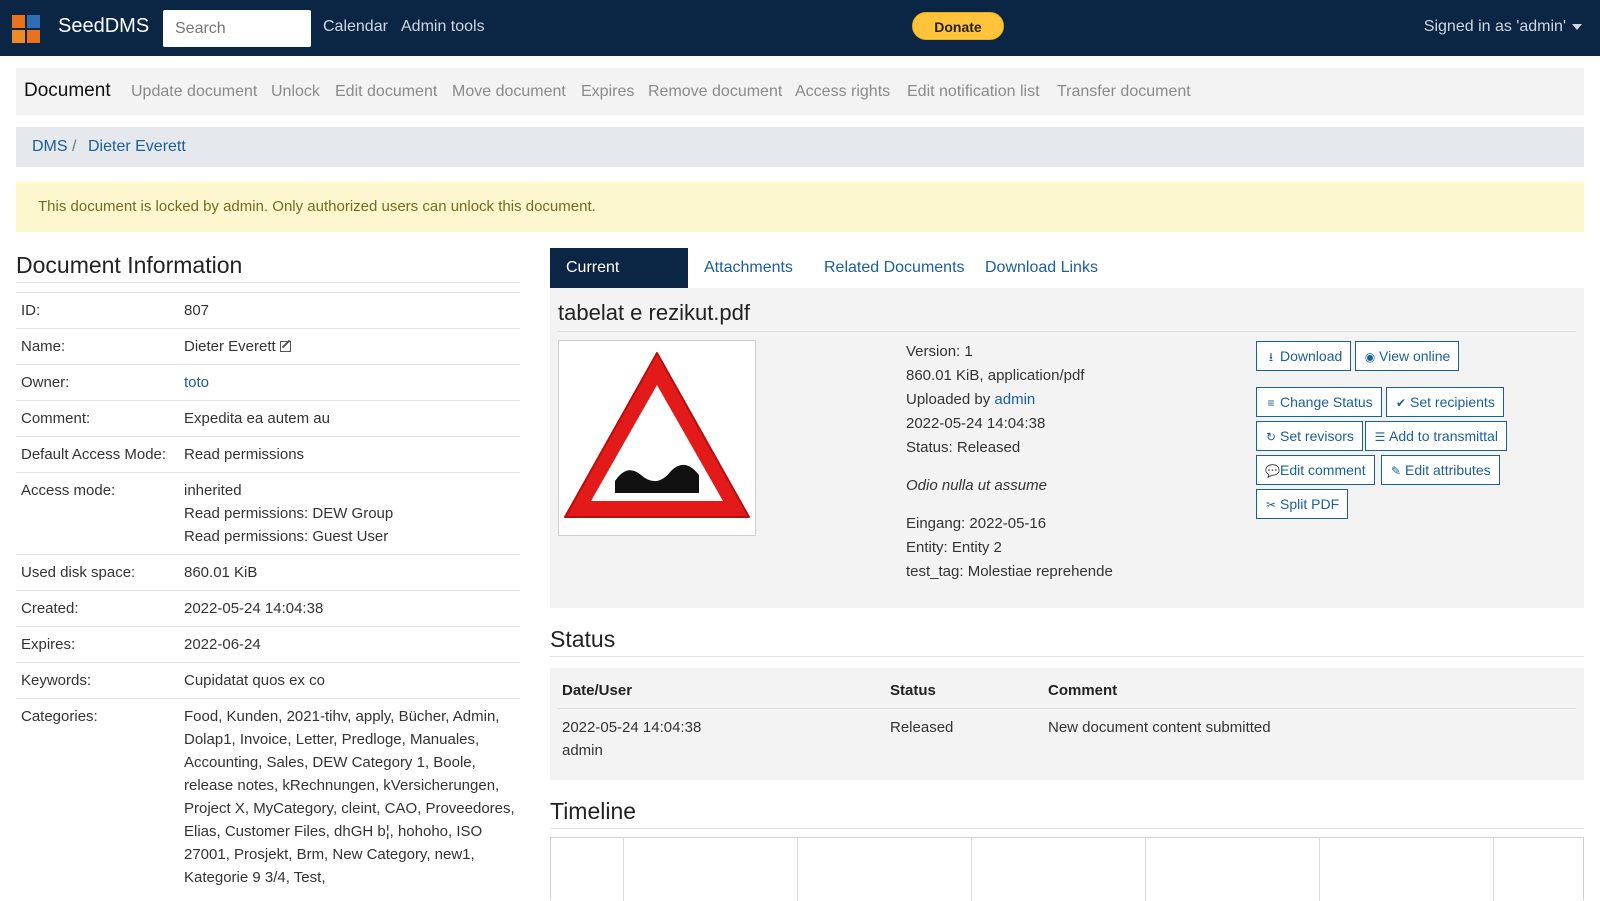  I want to click on nav-calendar-link: Calendar, so click(355, 27).